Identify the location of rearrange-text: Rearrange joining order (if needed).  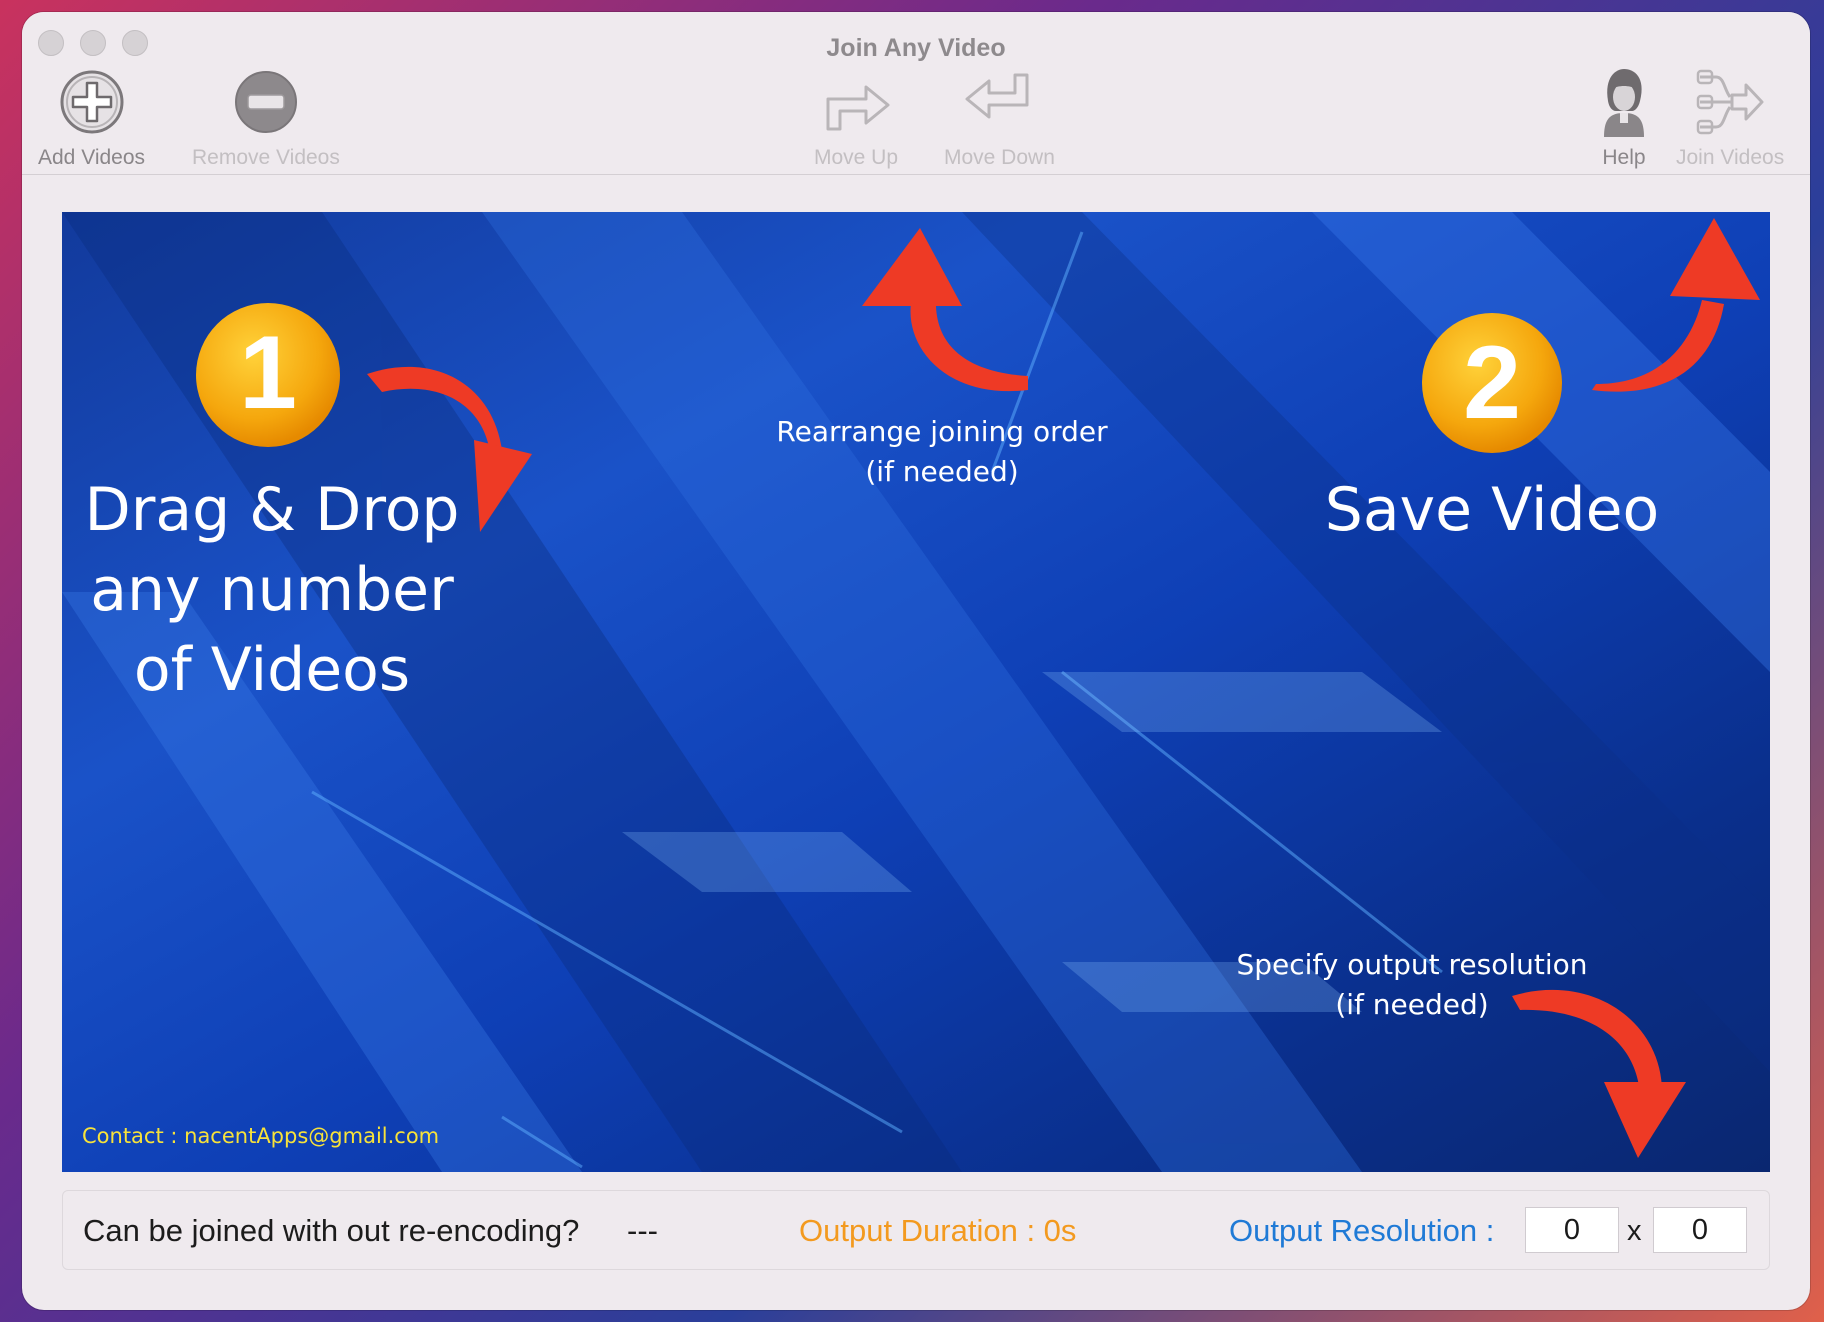
(942, 452).